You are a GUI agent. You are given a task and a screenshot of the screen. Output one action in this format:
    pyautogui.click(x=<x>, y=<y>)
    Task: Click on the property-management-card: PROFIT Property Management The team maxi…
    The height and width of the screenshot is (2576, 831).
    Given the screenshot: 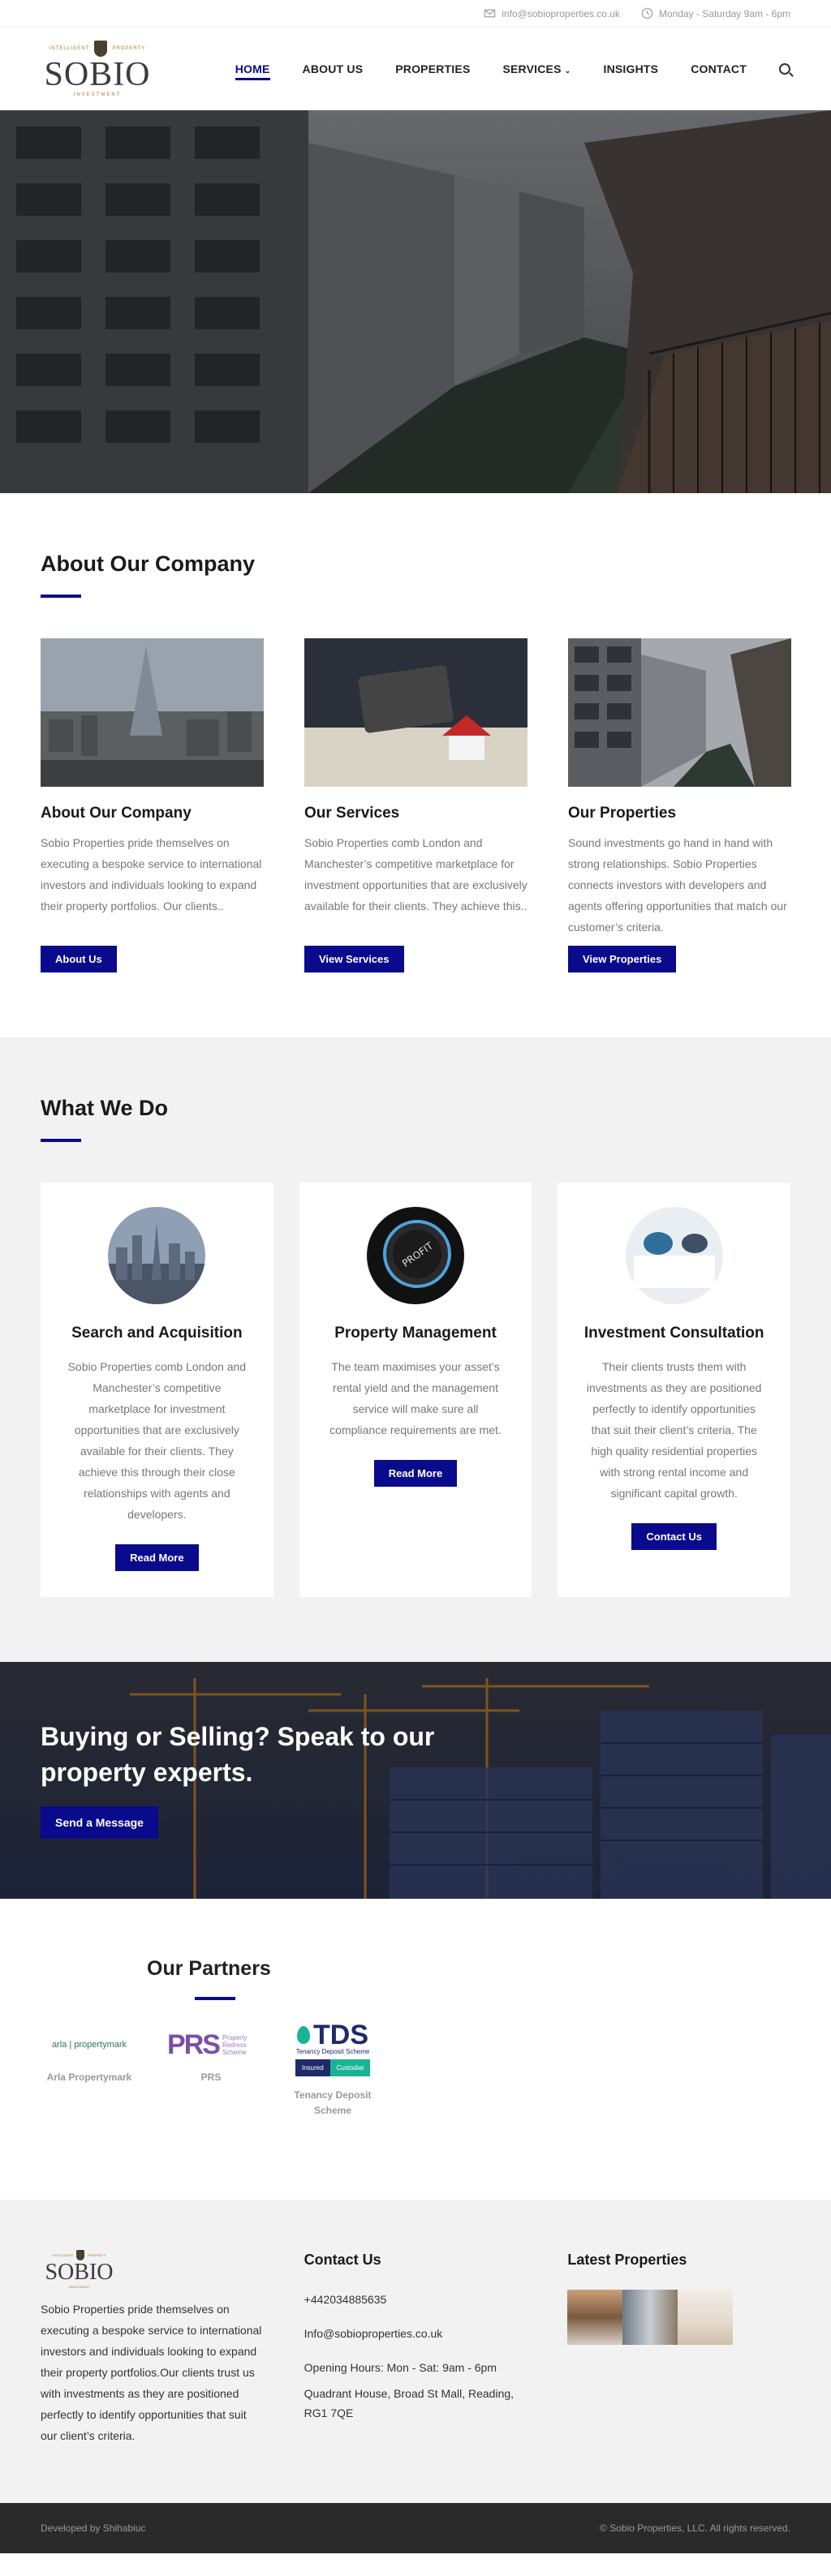 What is the action you would take?
    pyautogui.click(x=415, y=1390)
    